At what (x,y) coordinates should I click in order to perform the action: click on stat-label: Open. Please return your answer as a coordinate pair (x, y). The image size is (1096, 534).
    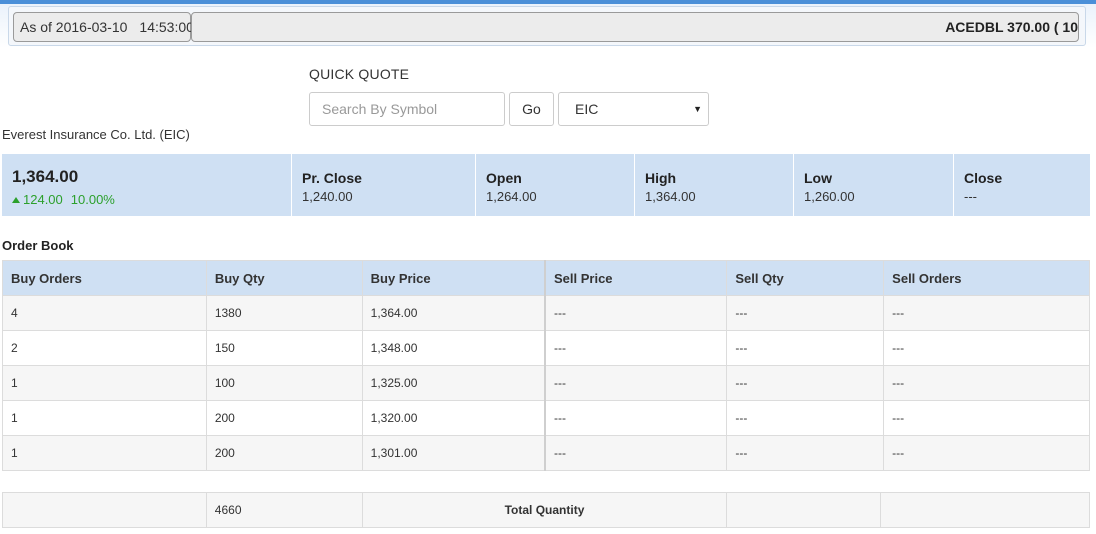
    Looking at the image, I should click on (504, 178).